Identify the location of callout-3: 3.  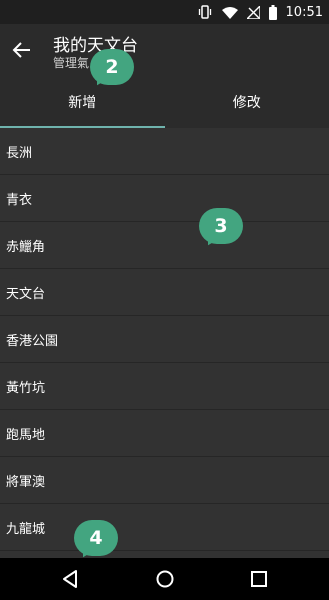
(221, 228).